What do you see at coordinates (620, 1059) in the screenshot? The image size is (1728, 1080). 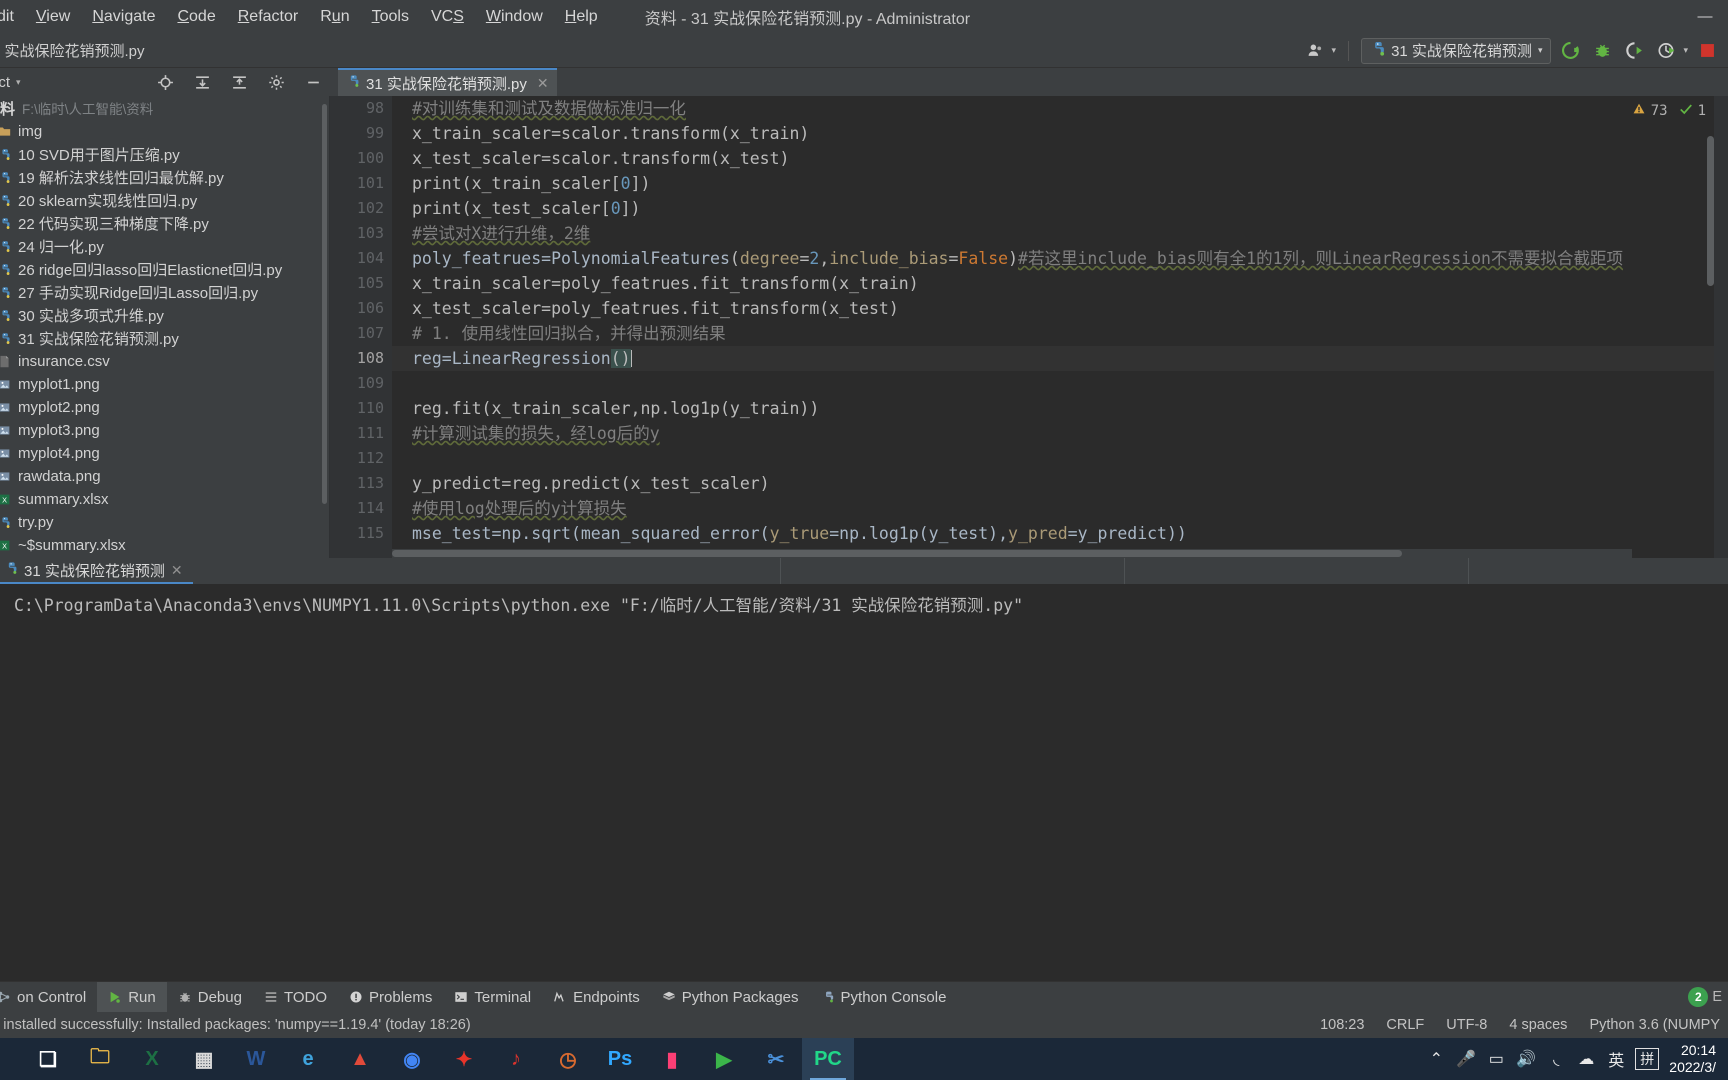 I see `photoshop-icon: Ps` at bounding box center [620, 1059].